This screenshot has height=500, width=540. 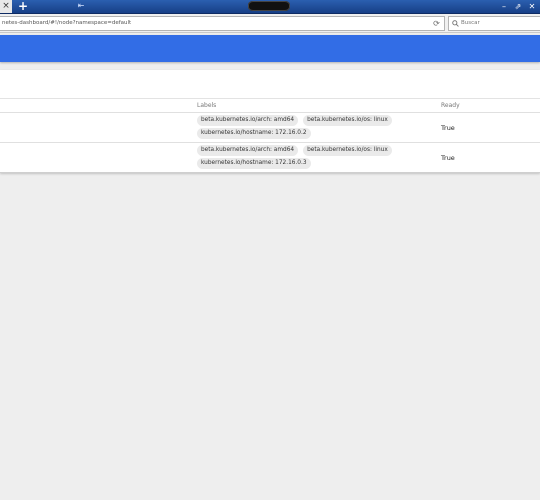 What do you see at coordinates (504, 6) in the screenshot?
I see `minimize-icon: –` at bounding box center [504, 6].